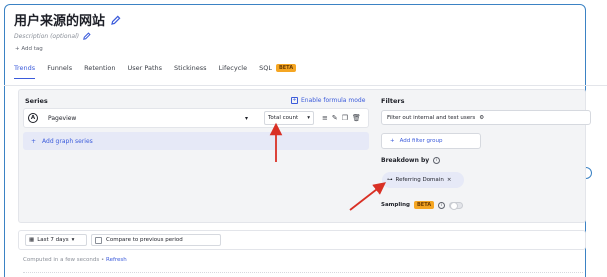  What do you see at coordinates (36, 101) in the screenshot?
I see `series-heading: Series` at bounding box center [36, 101].